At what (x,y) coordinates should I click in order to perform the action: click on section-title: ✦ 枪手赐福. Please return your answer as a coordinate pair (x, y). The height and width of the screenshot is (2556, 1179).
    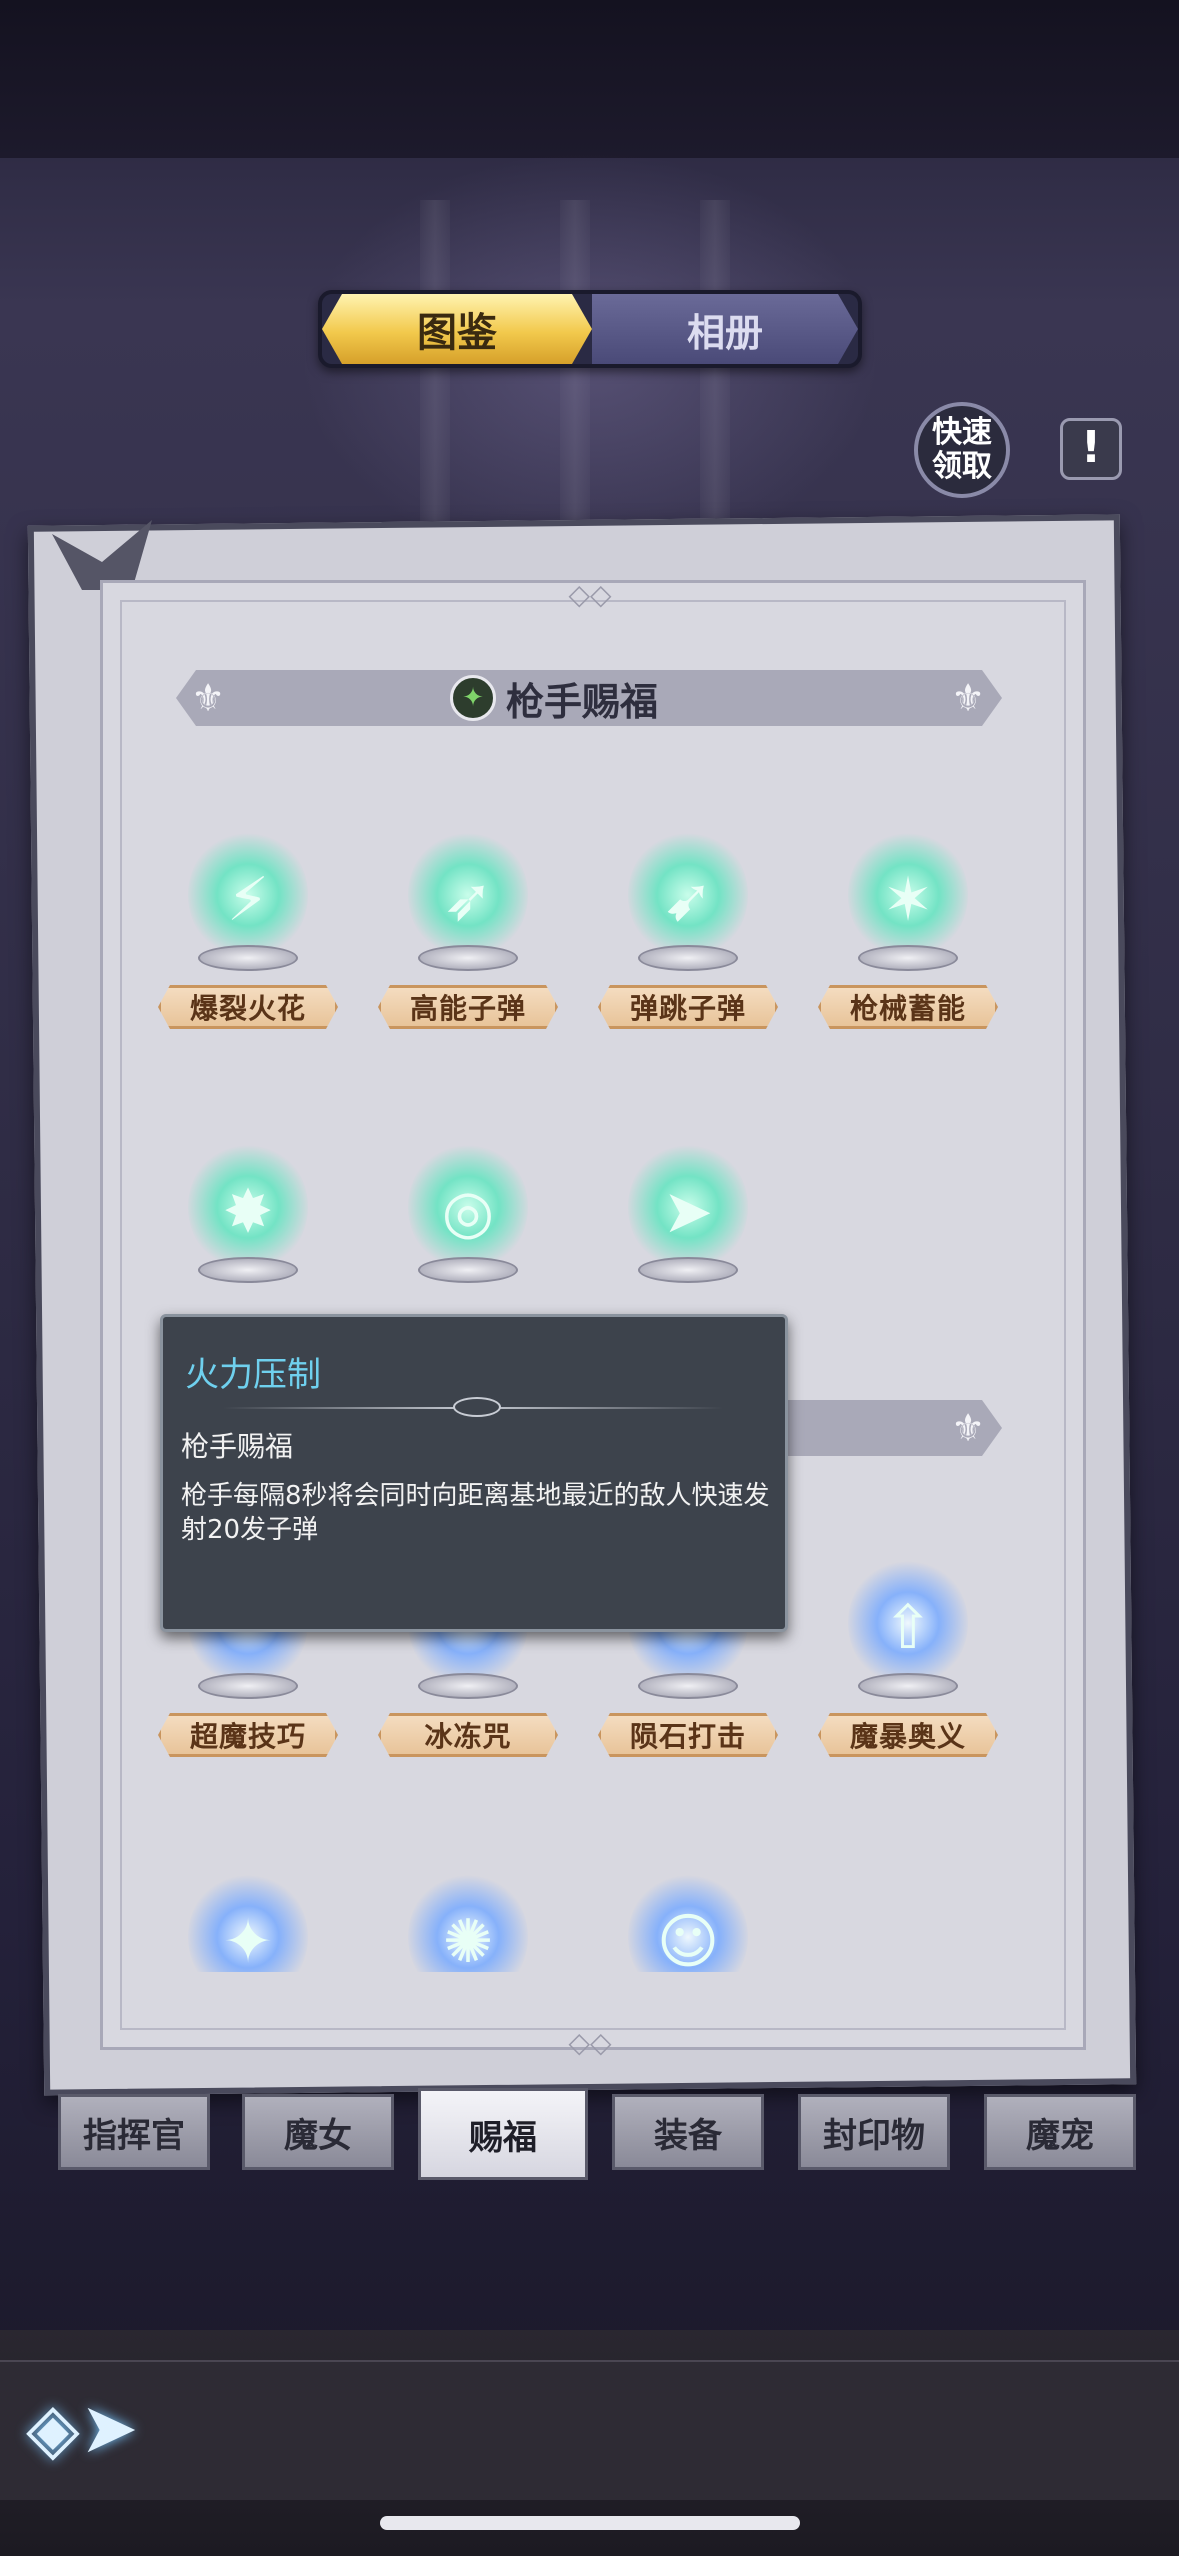
    Looking at the image, I should click on (554, 698).